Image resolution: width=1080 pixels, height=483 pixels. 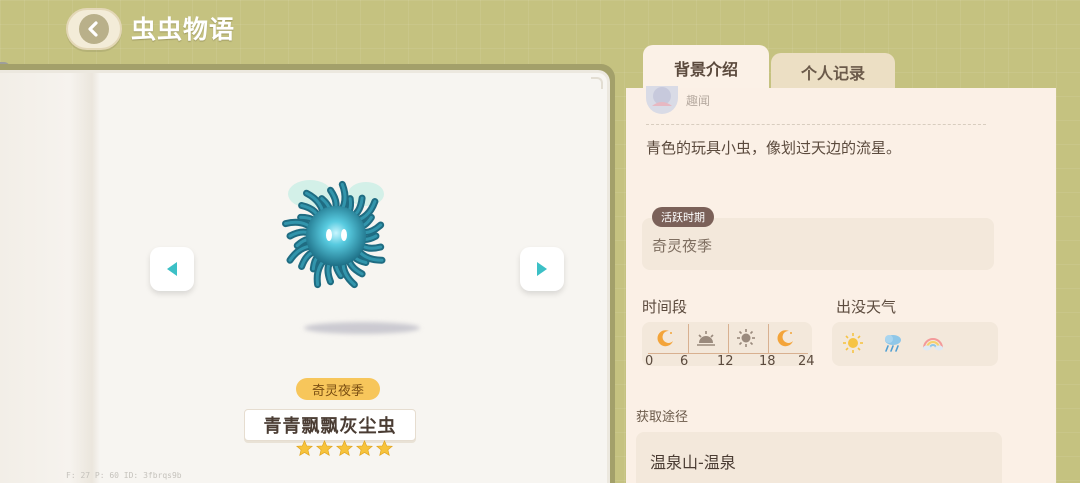 I want to click on book-spine, so click(x=50, y=278).